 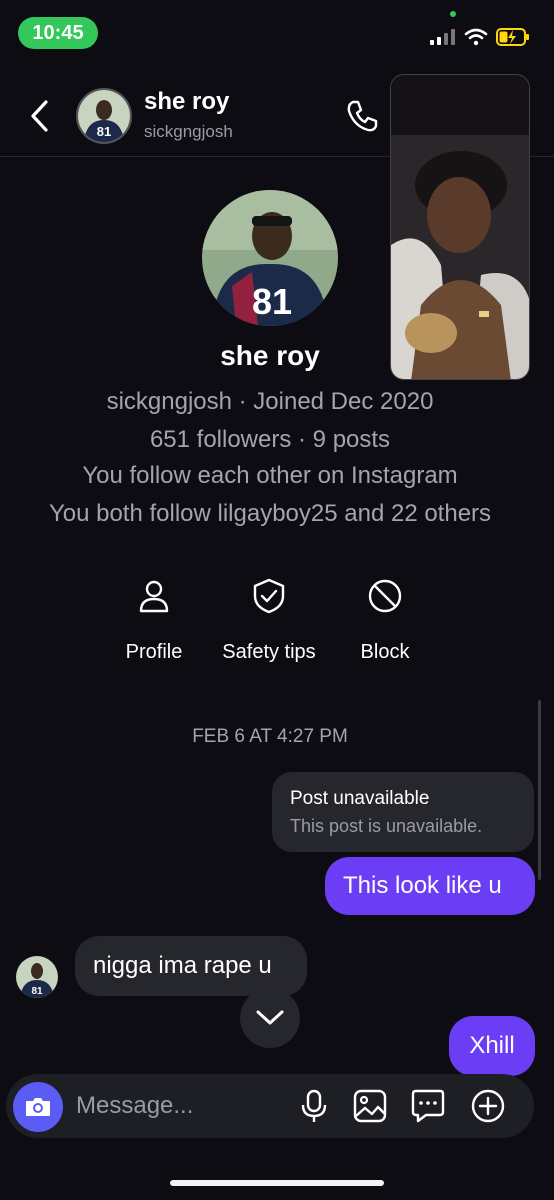 What do you see at coordinates (386, 826) in the screenshot?
I see `post-subtitle: This post is unavailable.` at bounding box center [386, 826].